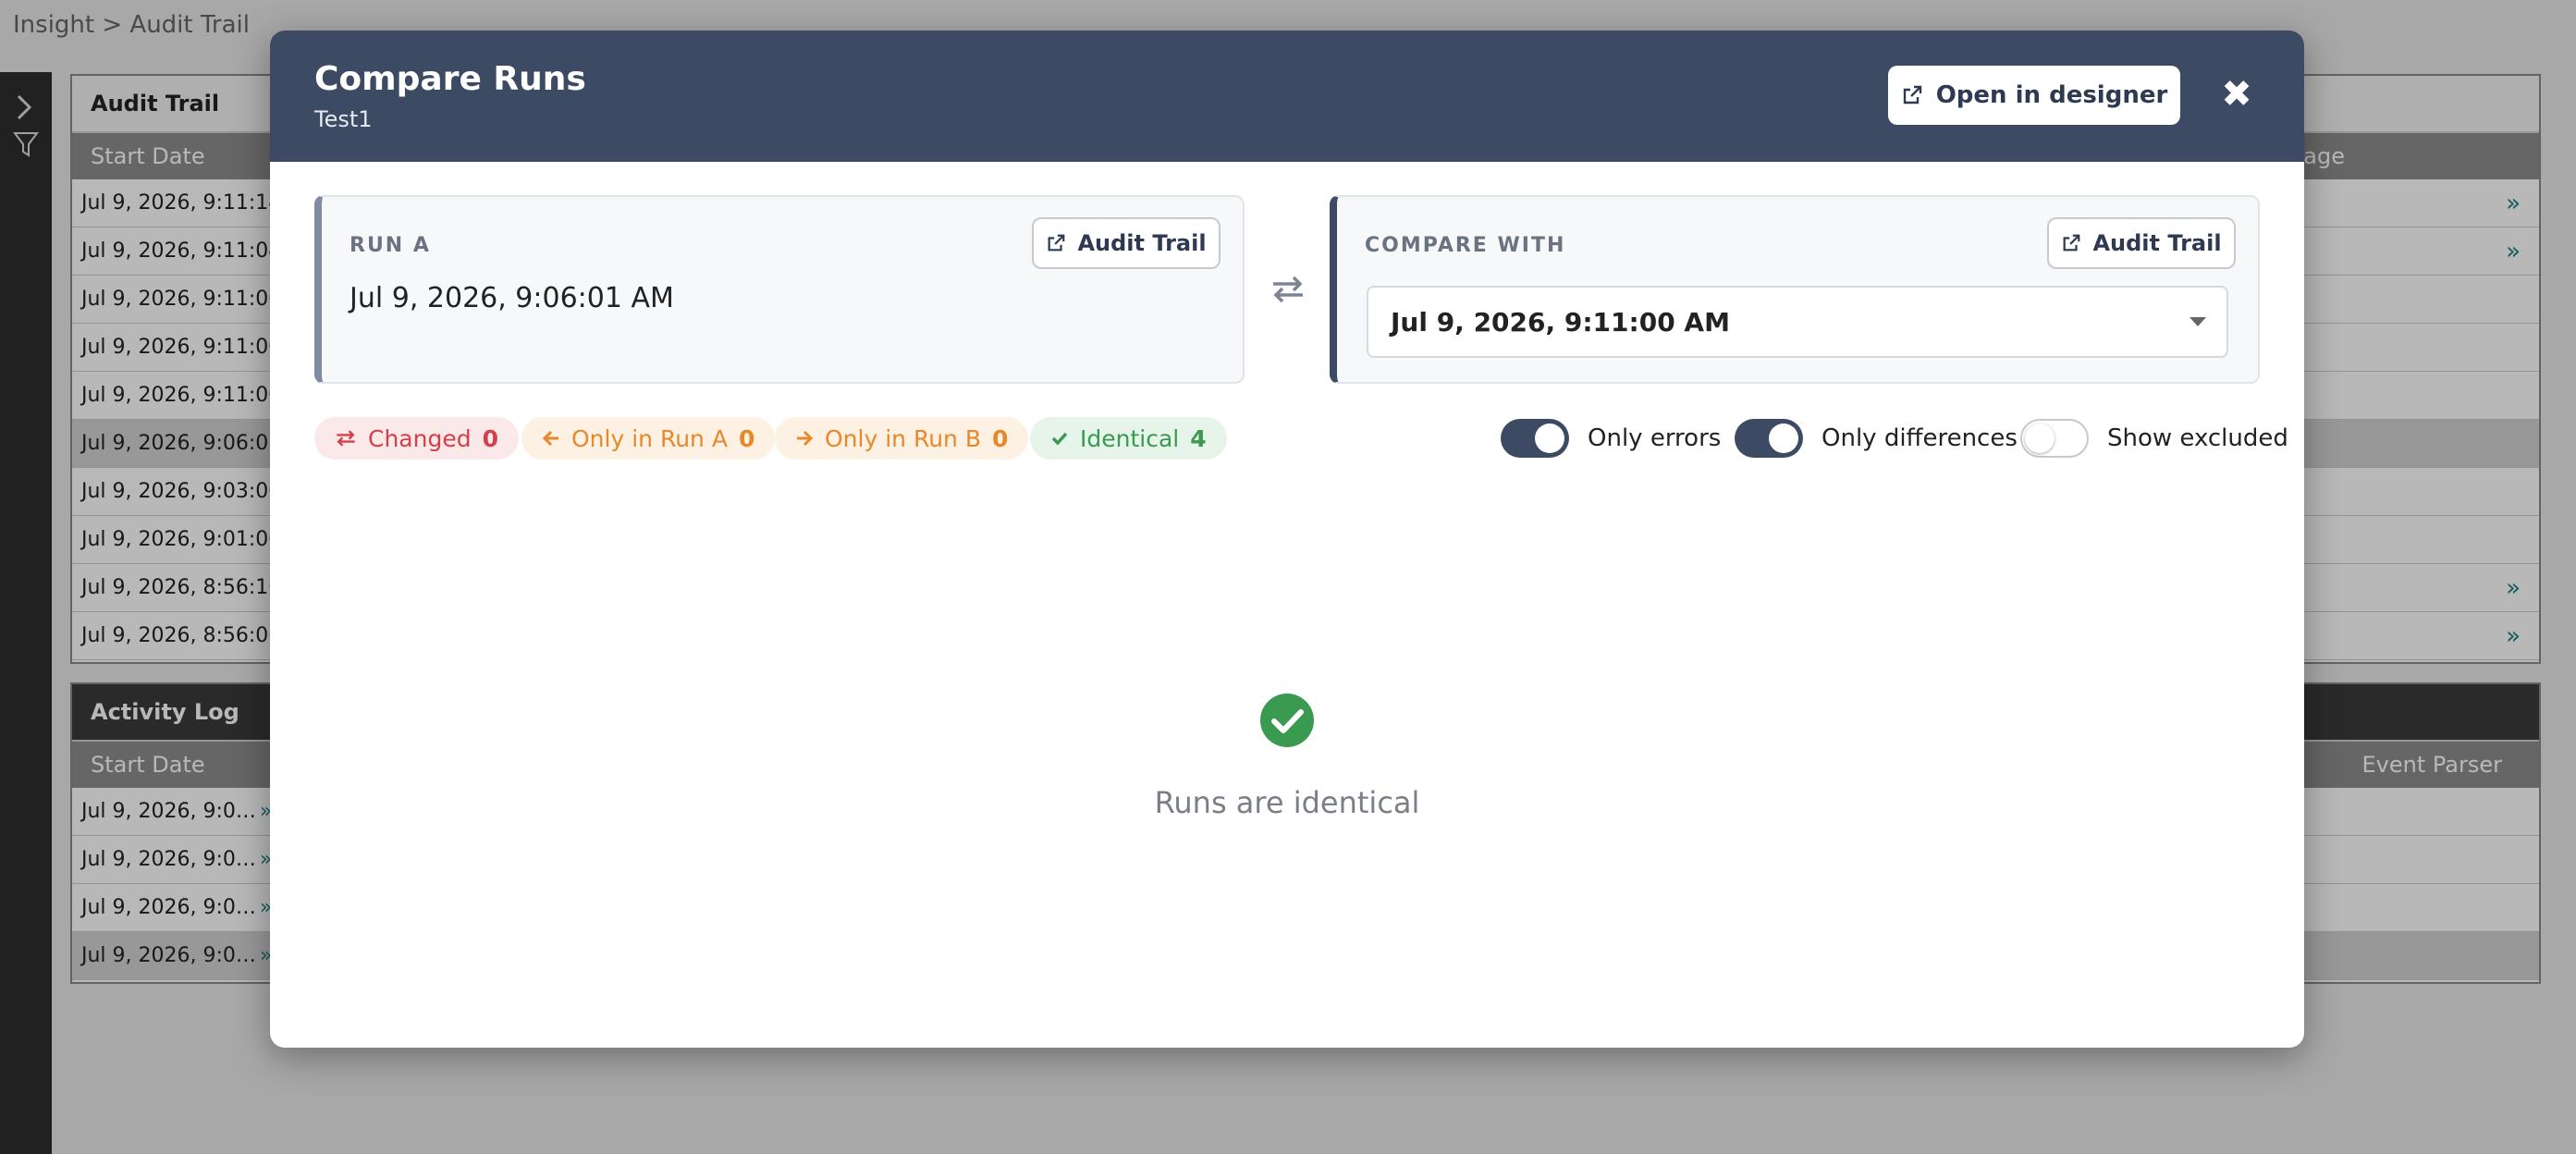 This screenshot has height=1154, width=2576. What do you see at coordinates (450, 79) in the screenshot?
I see `modal-title: Compare Runs` at bounding box center [450, 79].